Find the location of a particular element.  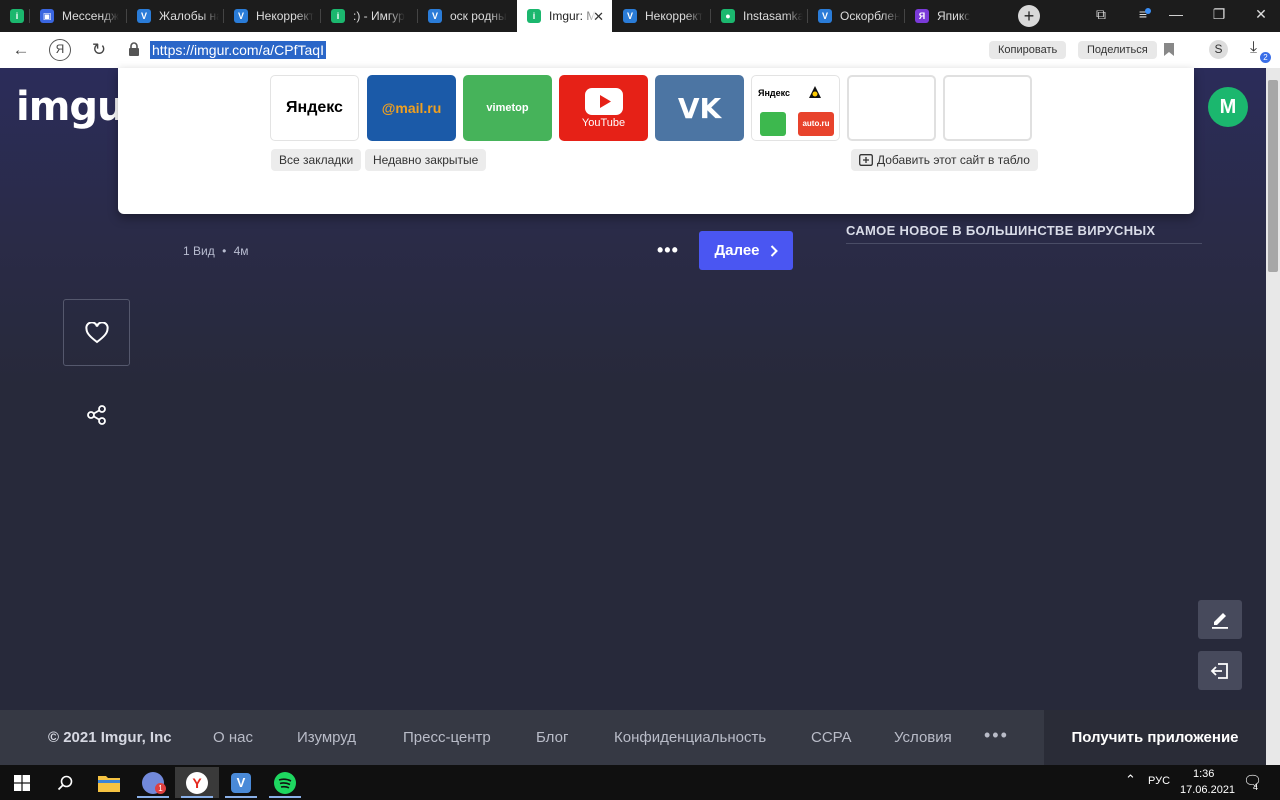

tab-8: ● Instasamka is located at coordinates (759, 16).